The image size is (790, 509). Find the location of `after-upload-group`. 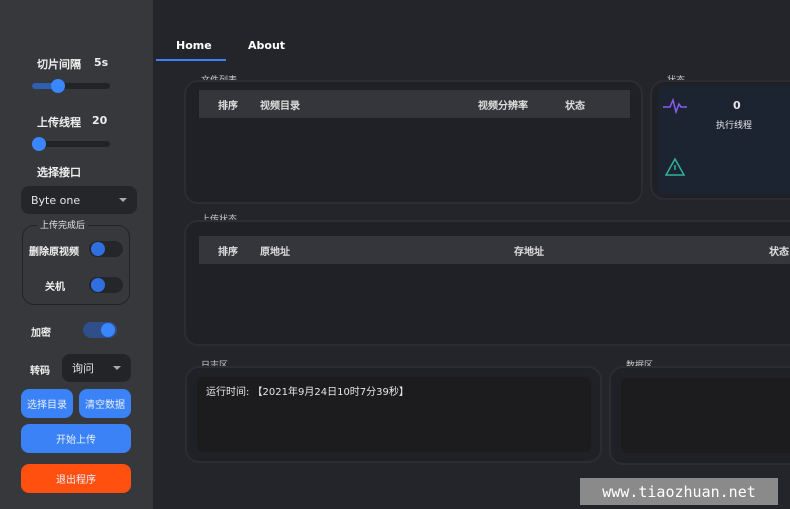

after-upload-group is located at coordinates (76, 265).